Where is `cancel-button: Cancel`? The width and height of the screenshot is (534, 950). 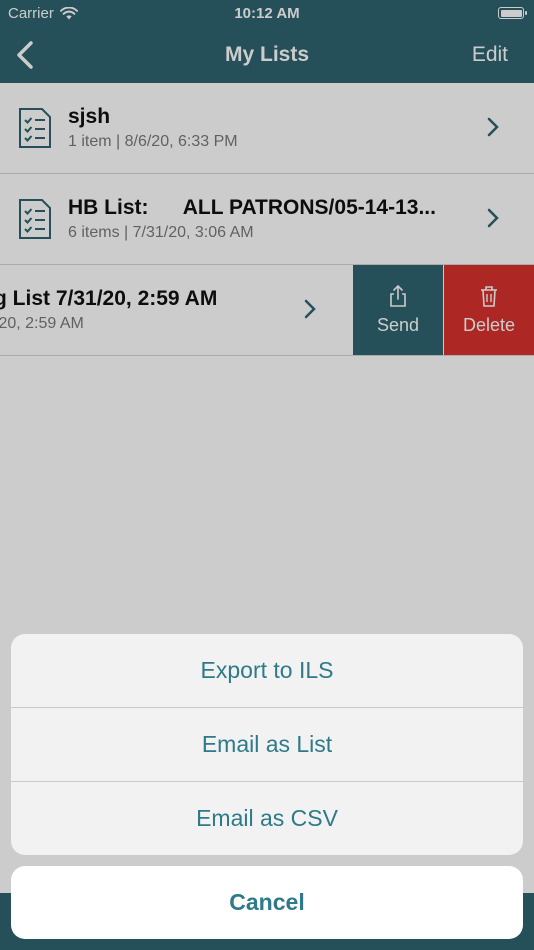 cancel-button: Cancel is located at coordinates (267, 902).